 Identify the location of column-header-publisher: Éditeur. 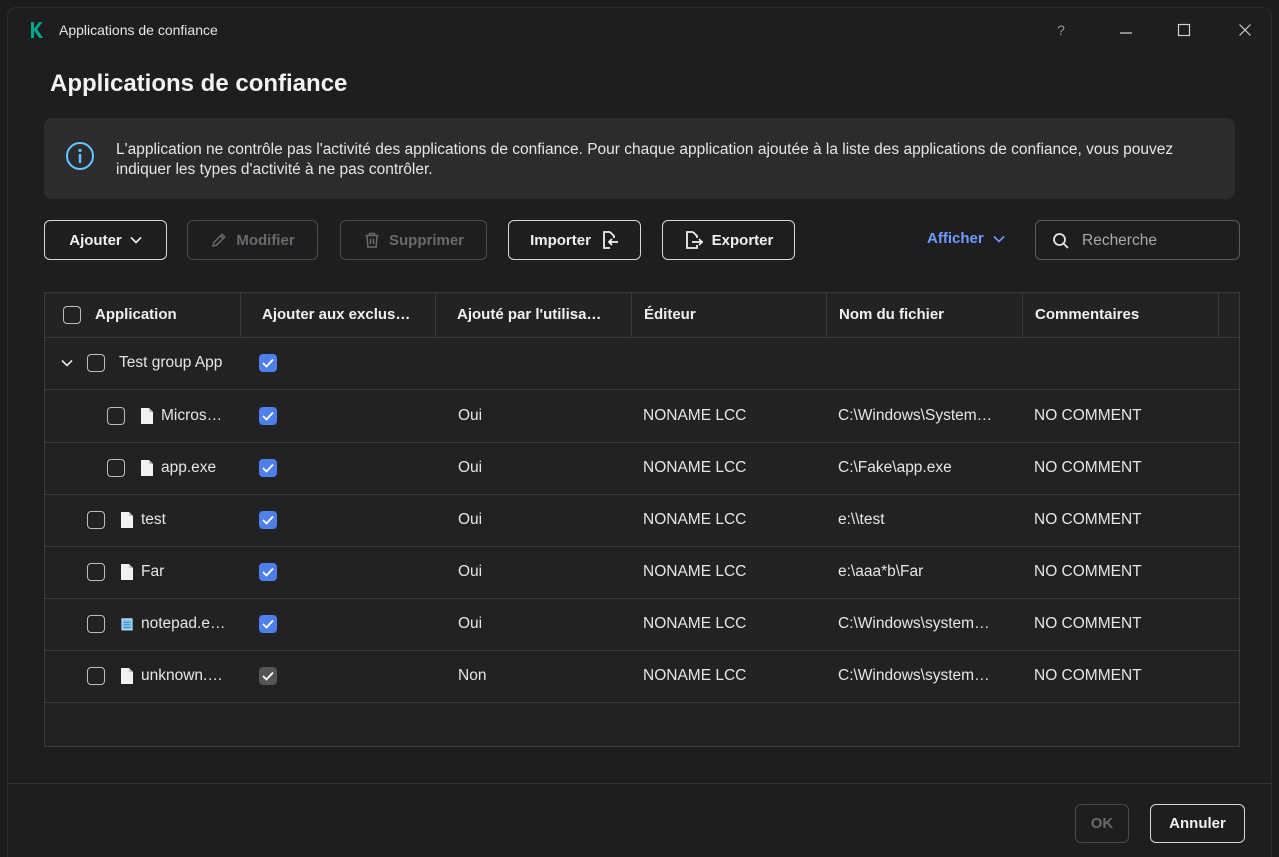
(729, 315).